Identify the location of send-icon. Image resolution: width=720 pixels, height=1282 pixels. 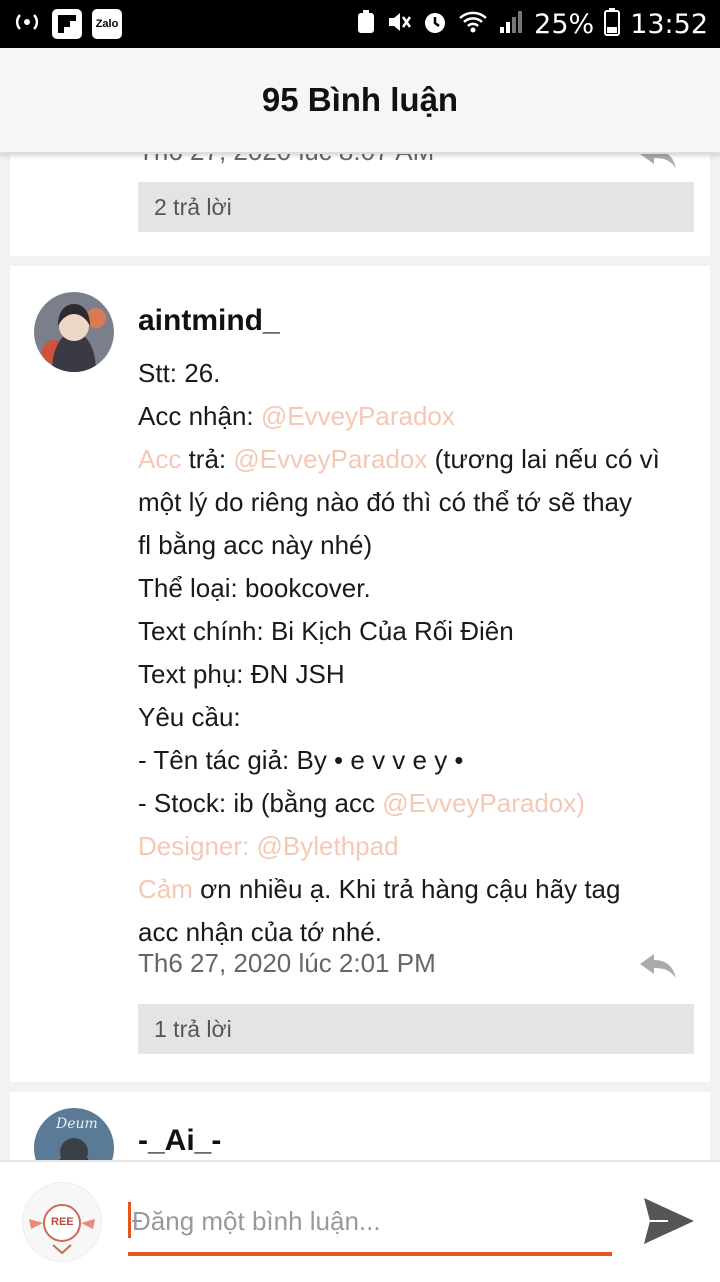
(669, 1221).